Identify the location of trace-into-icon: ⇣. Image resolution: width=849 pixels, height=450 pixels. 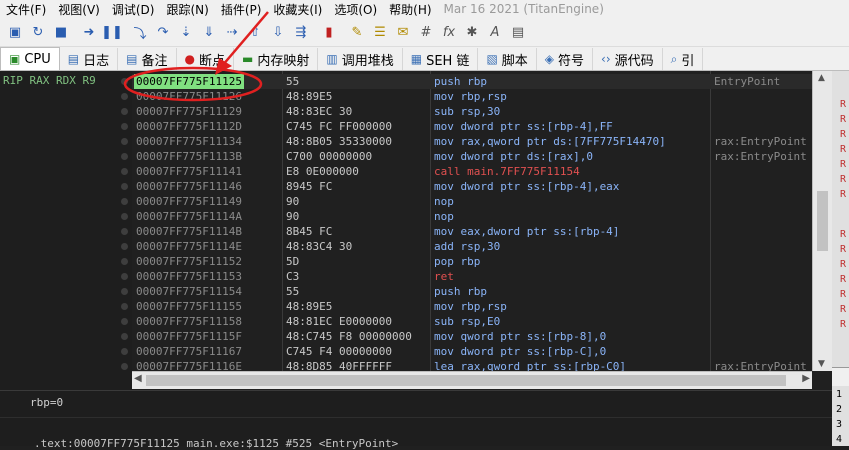
(186, 32).